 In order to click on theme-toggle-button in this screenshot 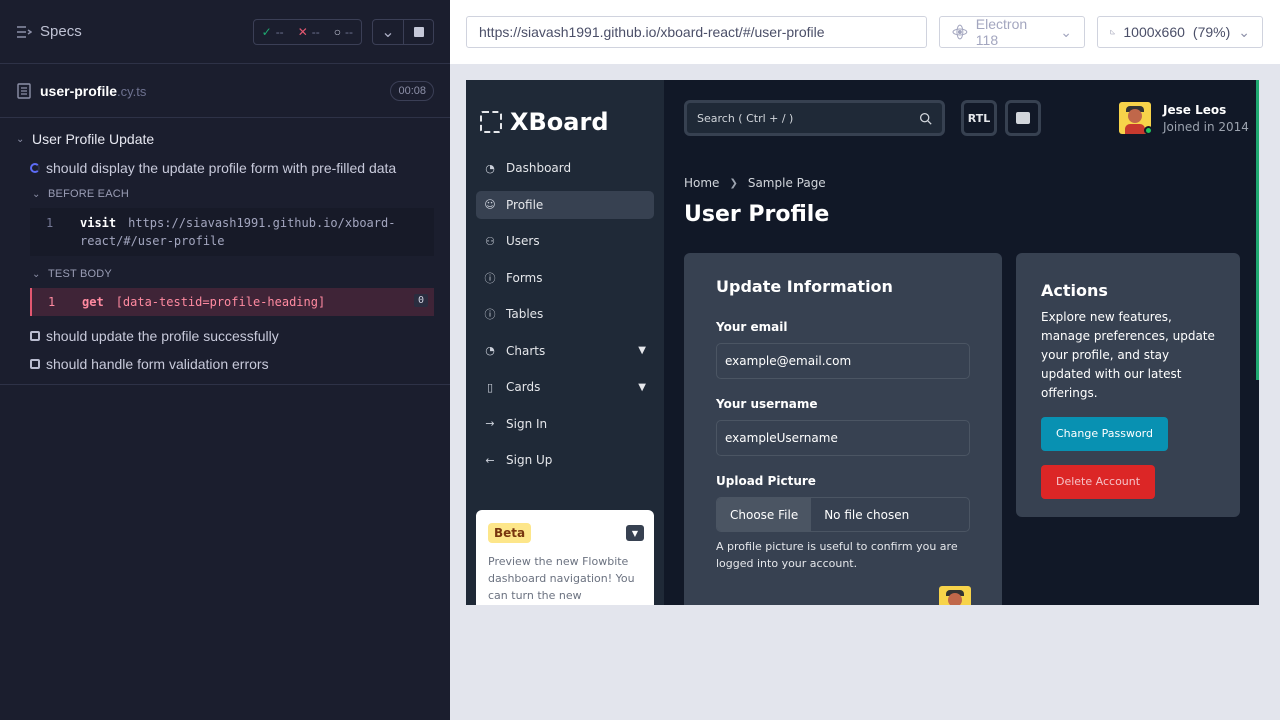, I will do `click(1023, 118)`.